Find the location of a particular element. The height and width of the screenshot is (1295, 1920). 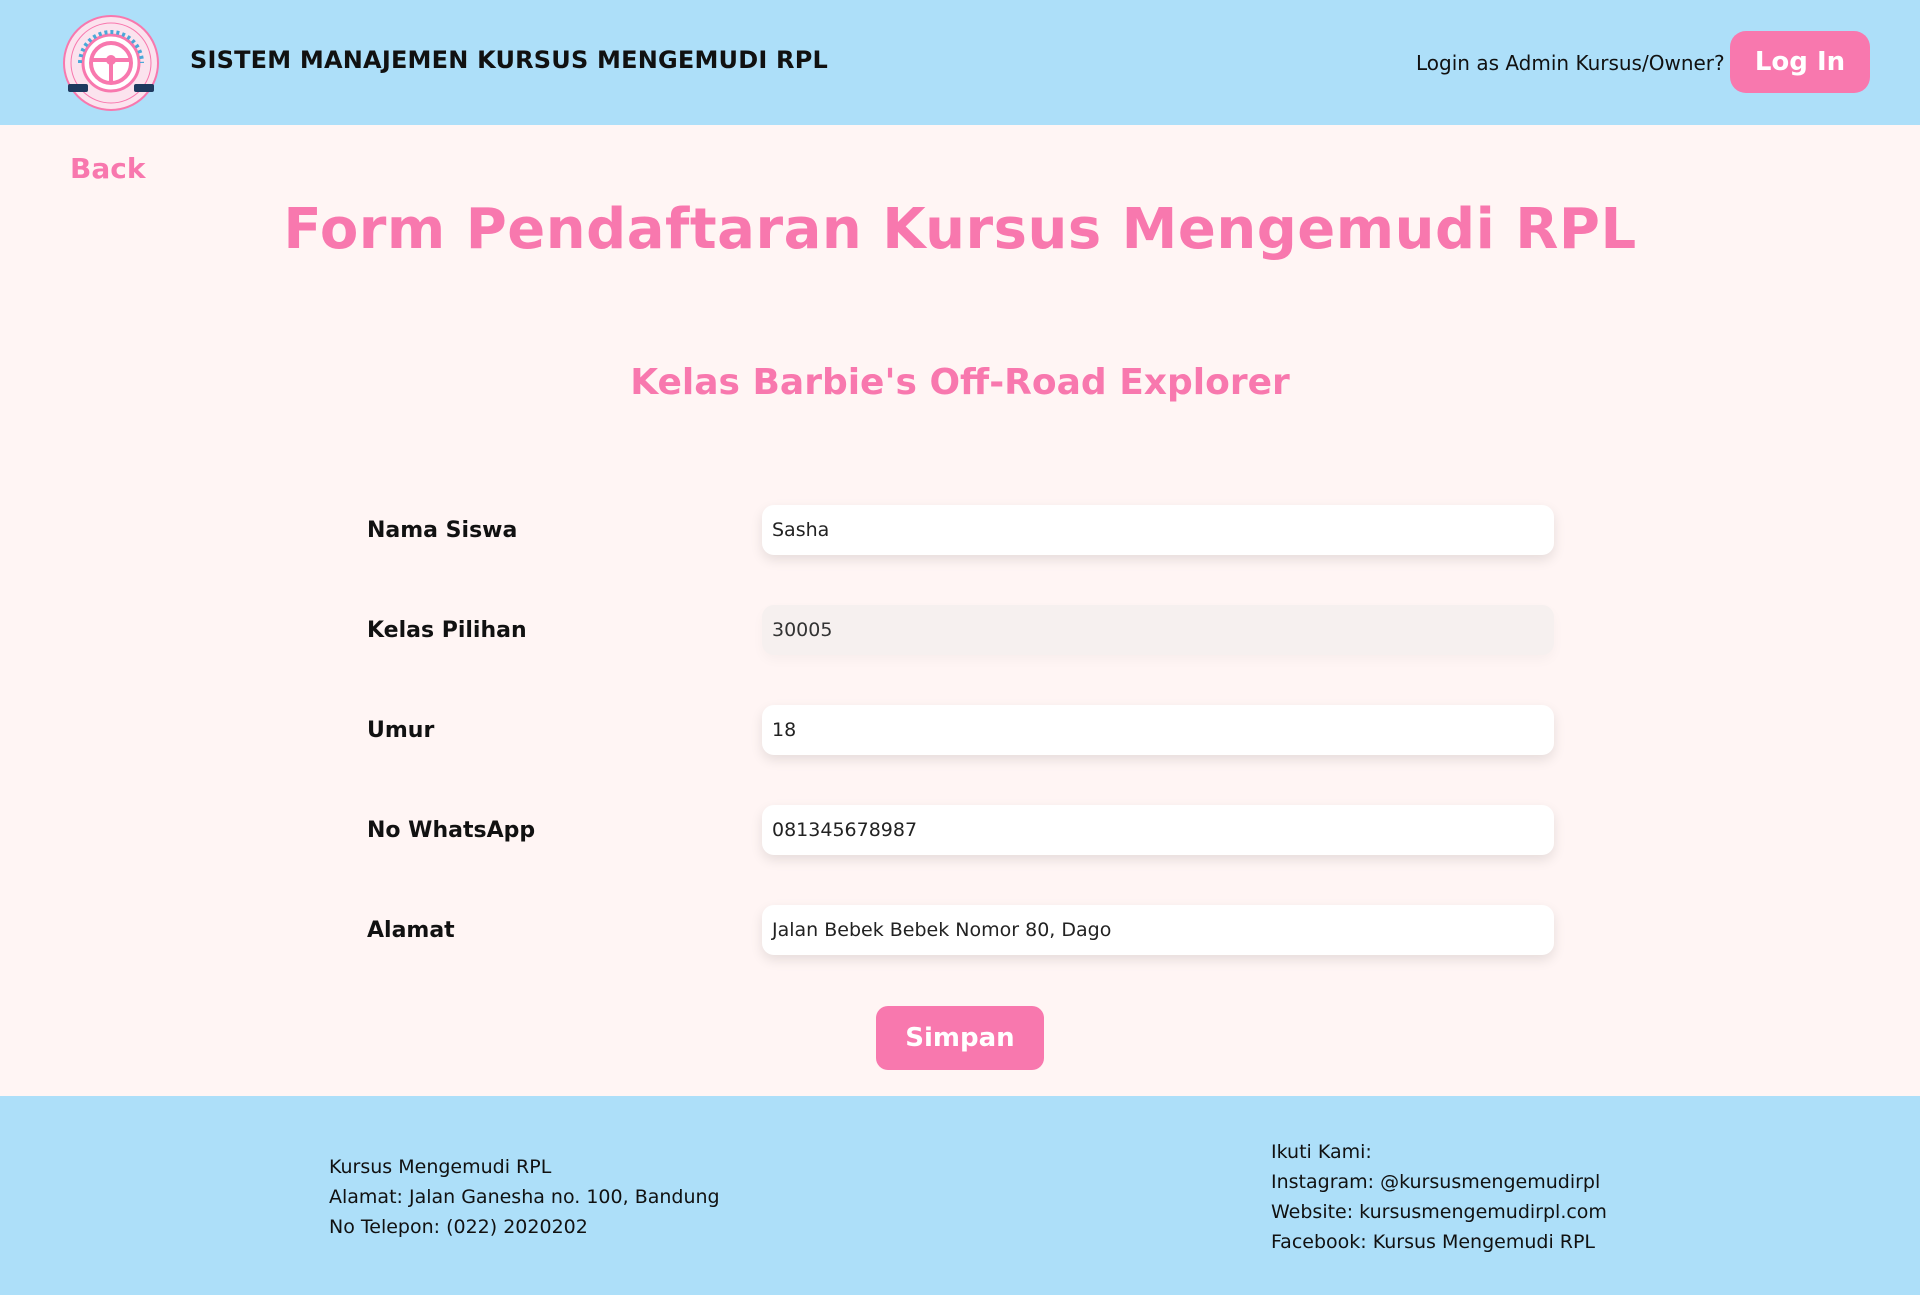

umur-label: Umur is located at coordinates (401, 730).